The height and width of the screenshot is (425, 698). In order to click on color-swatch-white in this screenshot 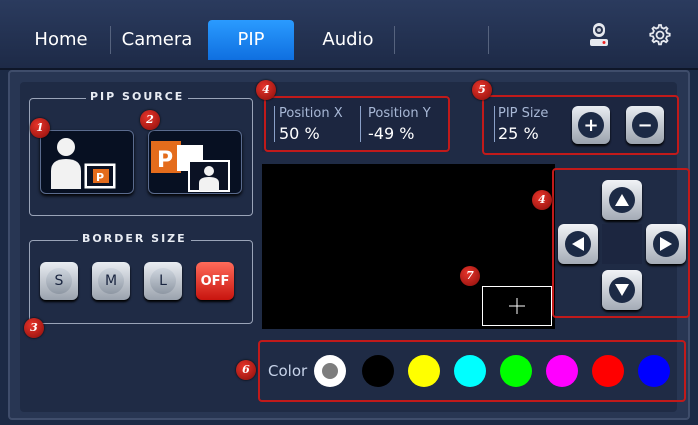, I will do `click(330, 371)`.